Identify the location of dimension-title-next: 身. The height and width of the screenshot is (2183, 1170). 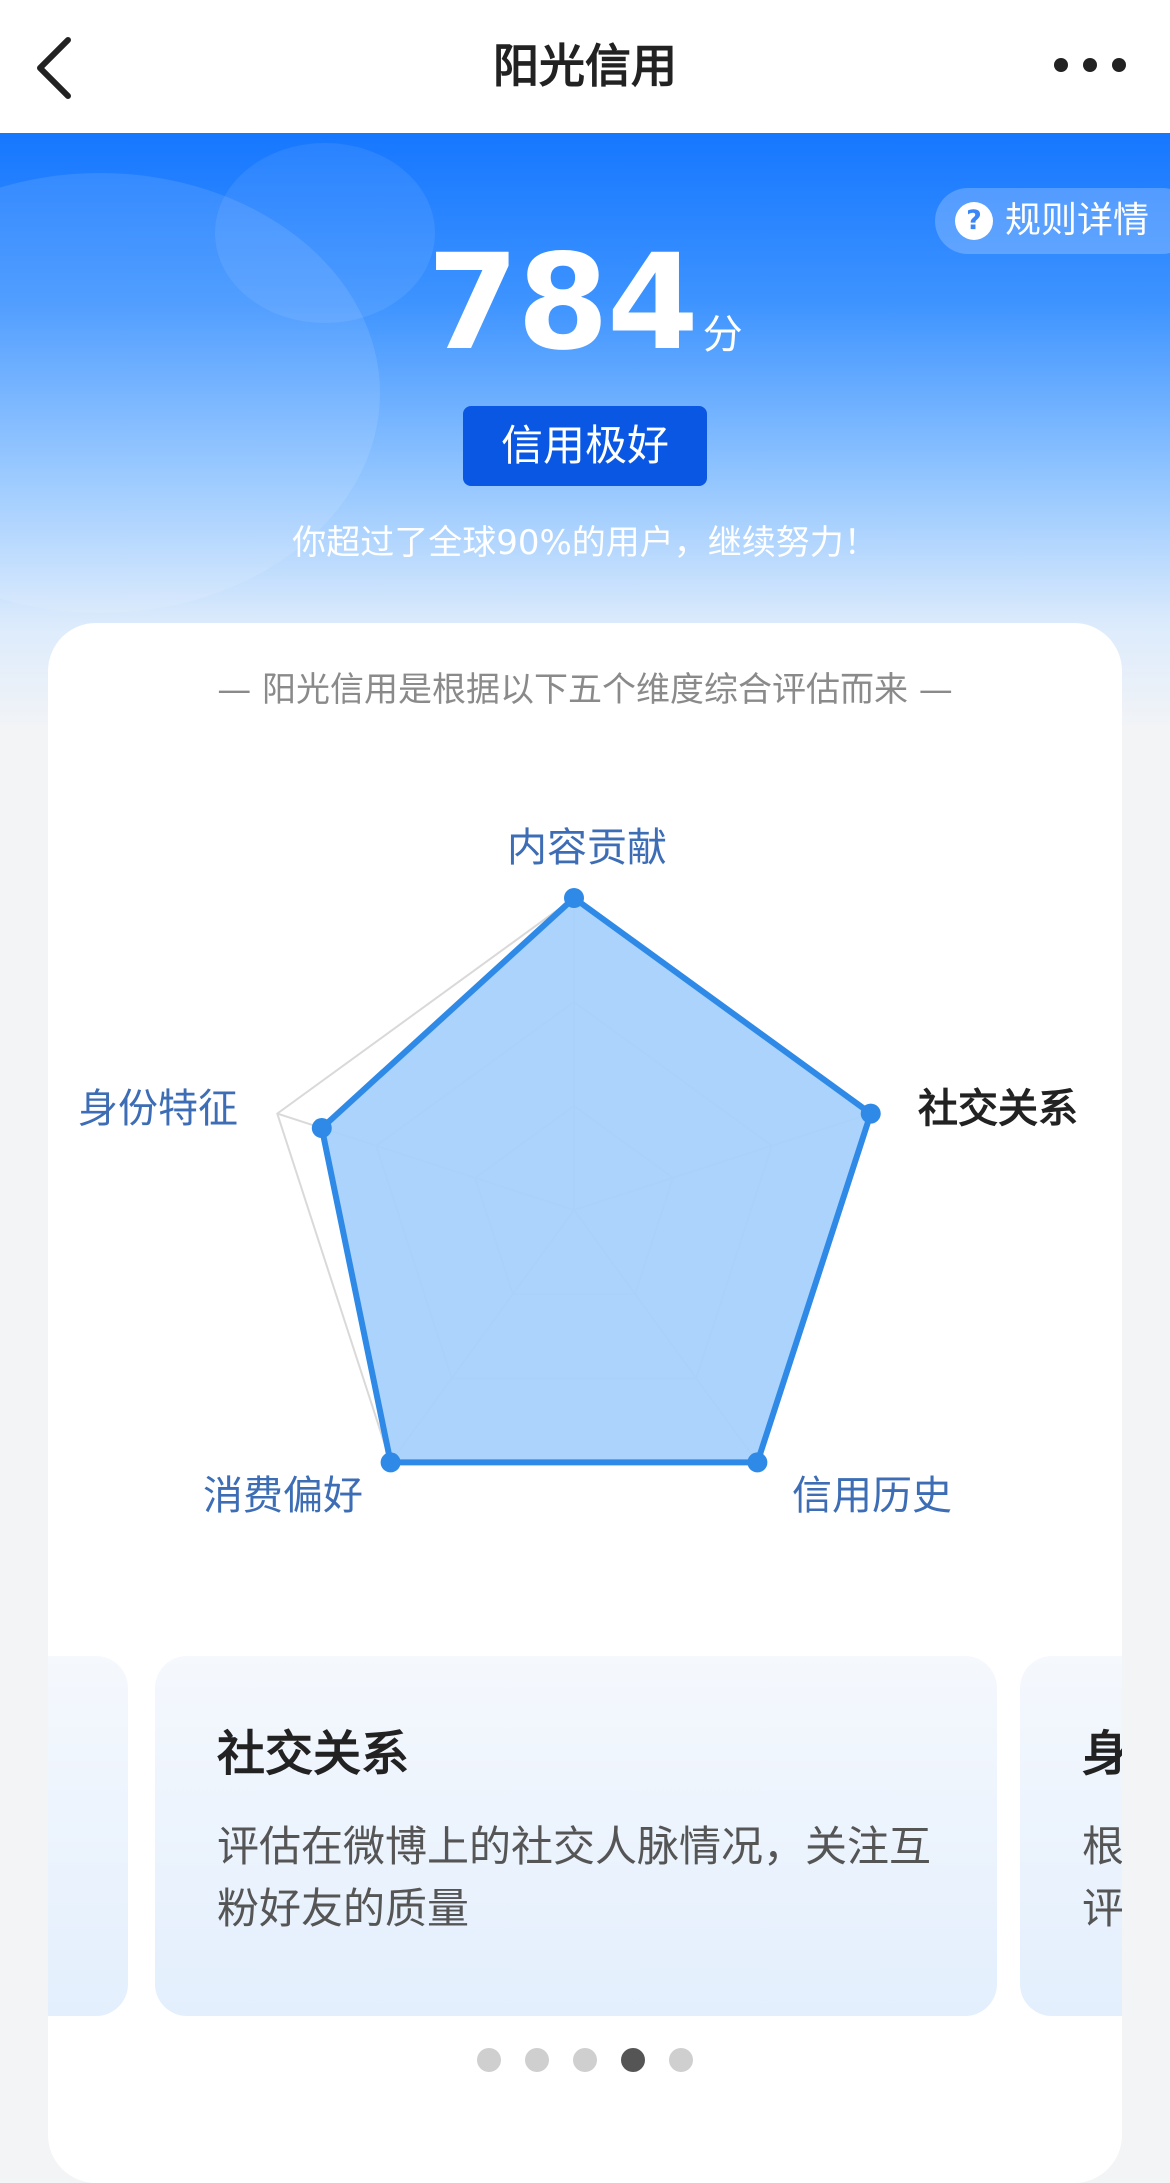
(1102, 1754).